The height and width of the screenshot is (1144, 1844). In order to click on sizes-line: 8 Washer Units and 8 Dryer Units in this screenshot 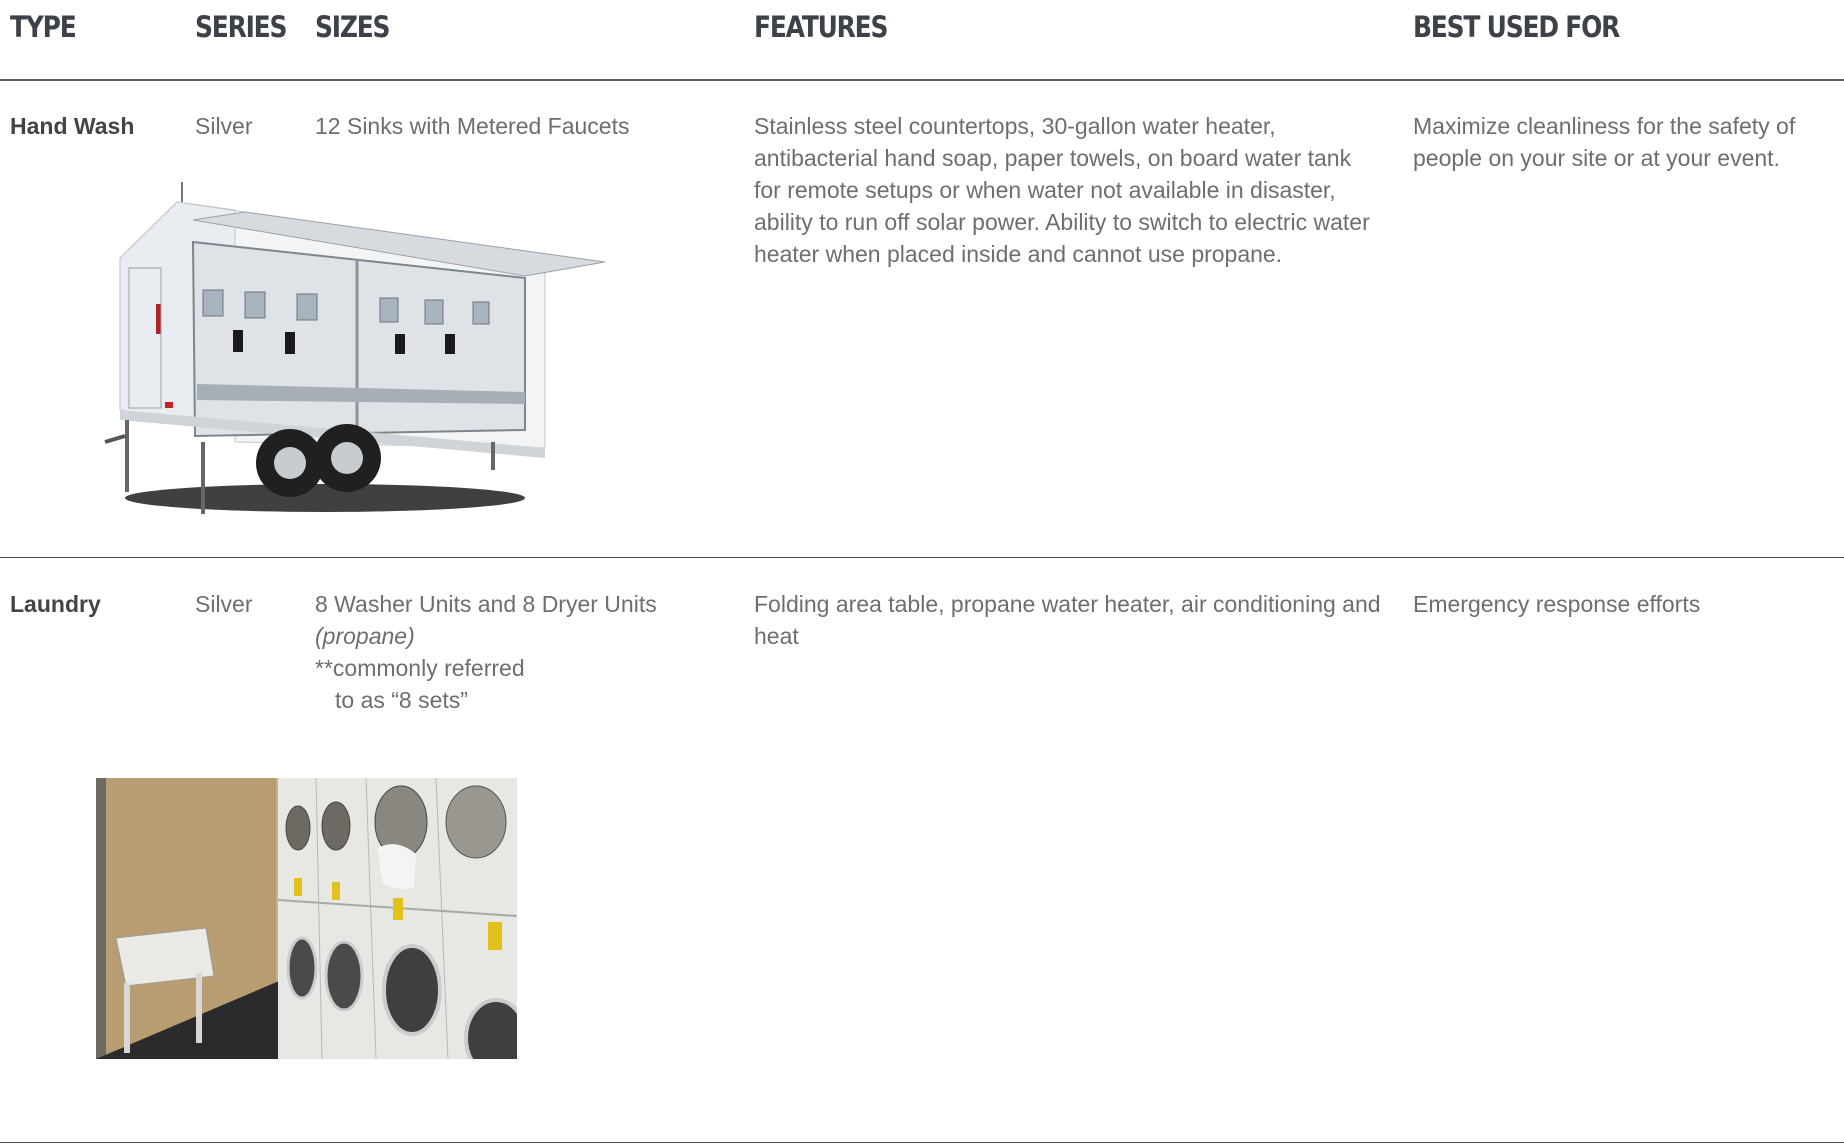, I will do `click(486, 604)`.